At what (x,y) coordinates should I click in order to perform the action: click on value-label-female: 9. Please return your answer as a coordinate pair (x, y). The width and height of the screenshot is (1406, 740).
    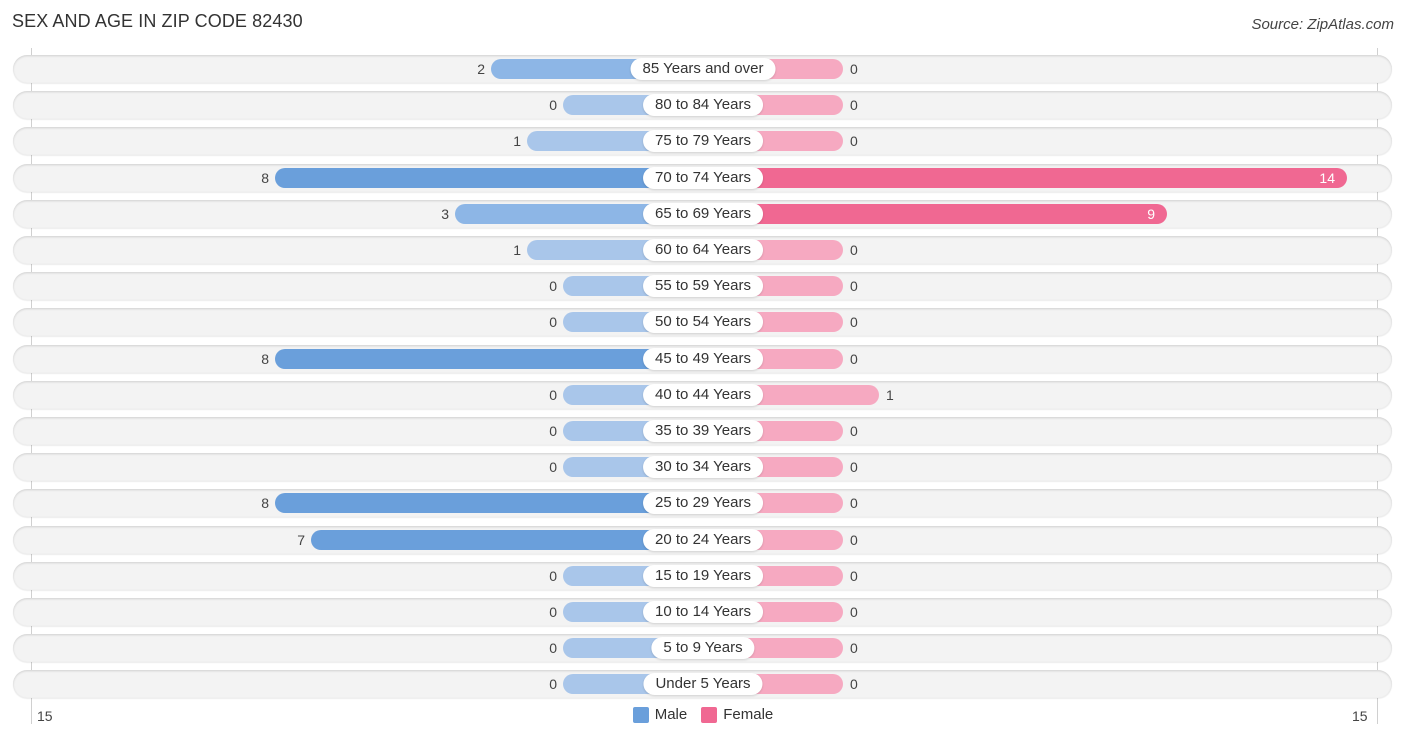
    Looking at the image, I should click on (1151, 213).